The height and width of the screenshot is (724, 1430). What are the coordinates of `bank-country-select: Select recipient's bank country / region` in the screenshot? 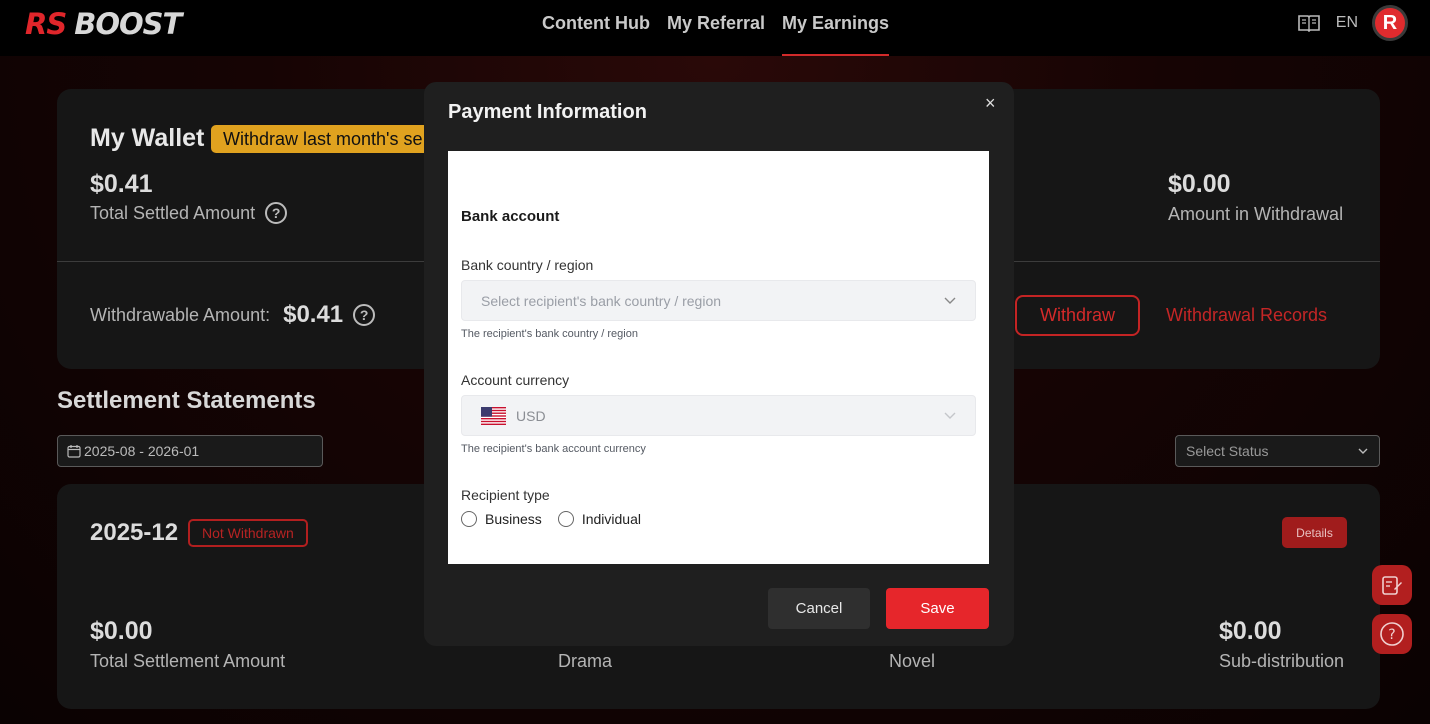 It's located at (718, 300).